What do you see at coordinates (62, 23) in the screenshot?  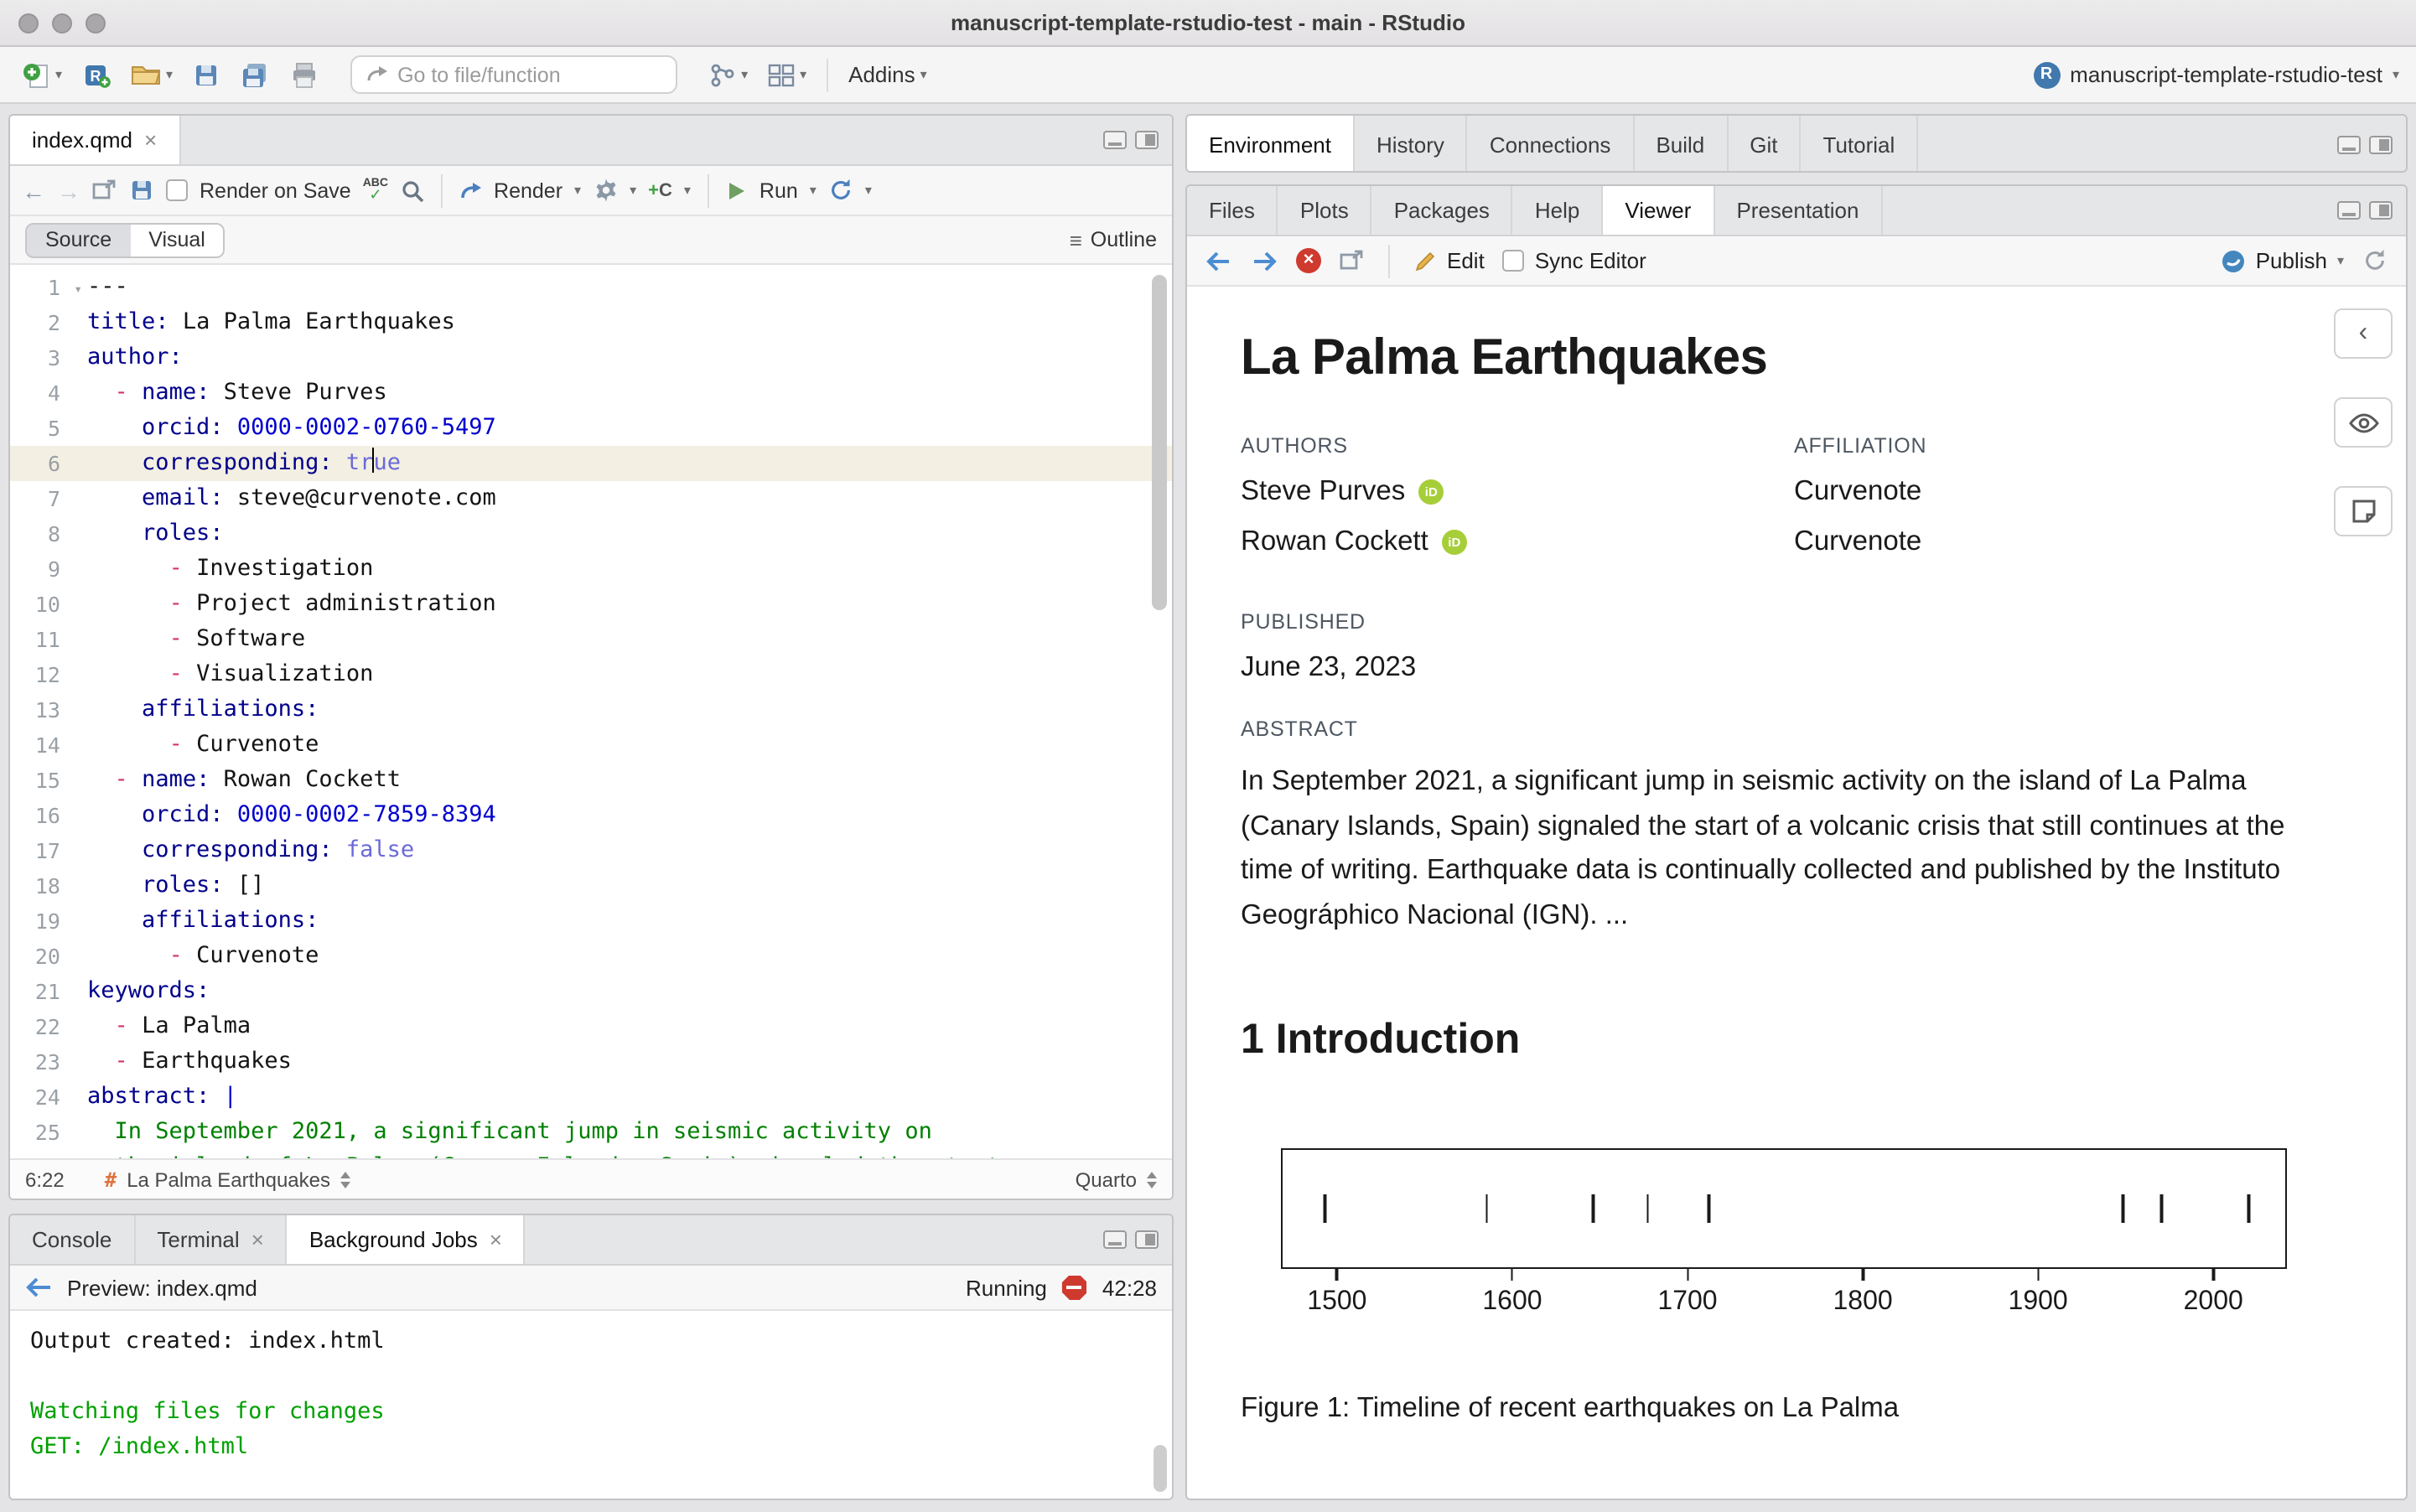 I see `minimize-window-button` at bounding box center [62, 23].